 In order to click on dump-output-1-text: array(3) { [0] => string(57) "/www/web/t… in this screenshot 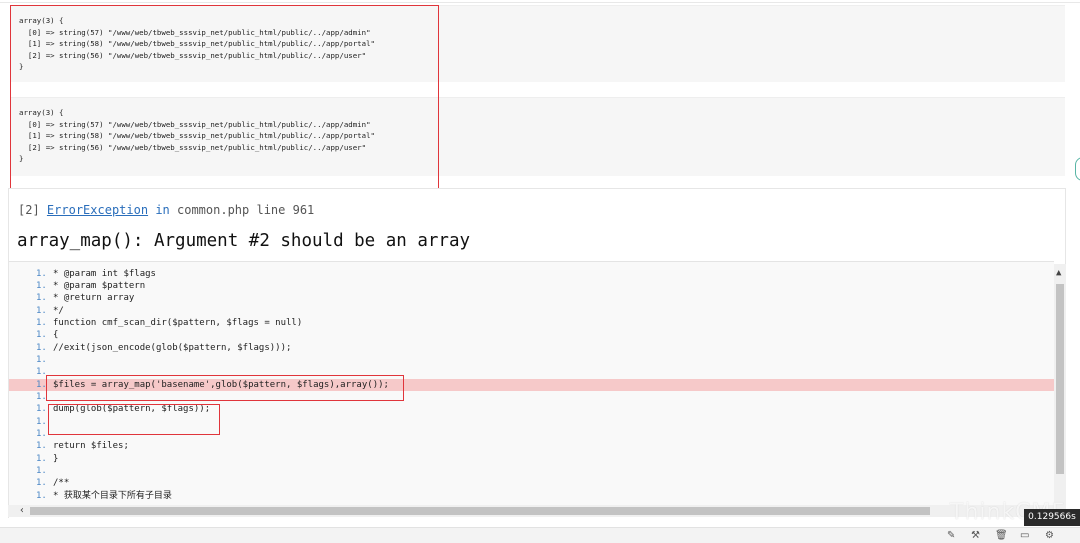, I will do `click(197, 44)`.